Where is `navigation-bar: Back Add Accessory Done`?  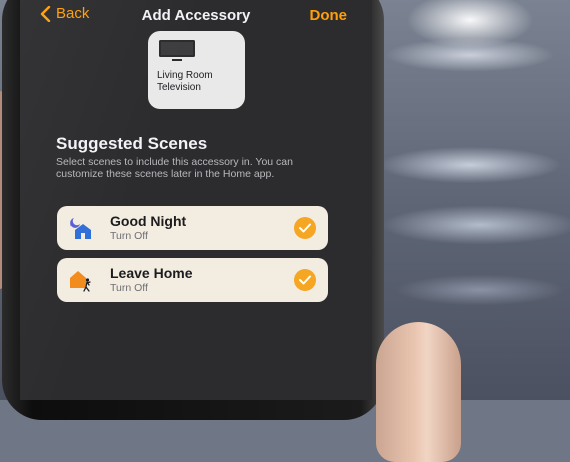 navigation-bar: Back Add Accessory Done is located at coordinates (196, 18).